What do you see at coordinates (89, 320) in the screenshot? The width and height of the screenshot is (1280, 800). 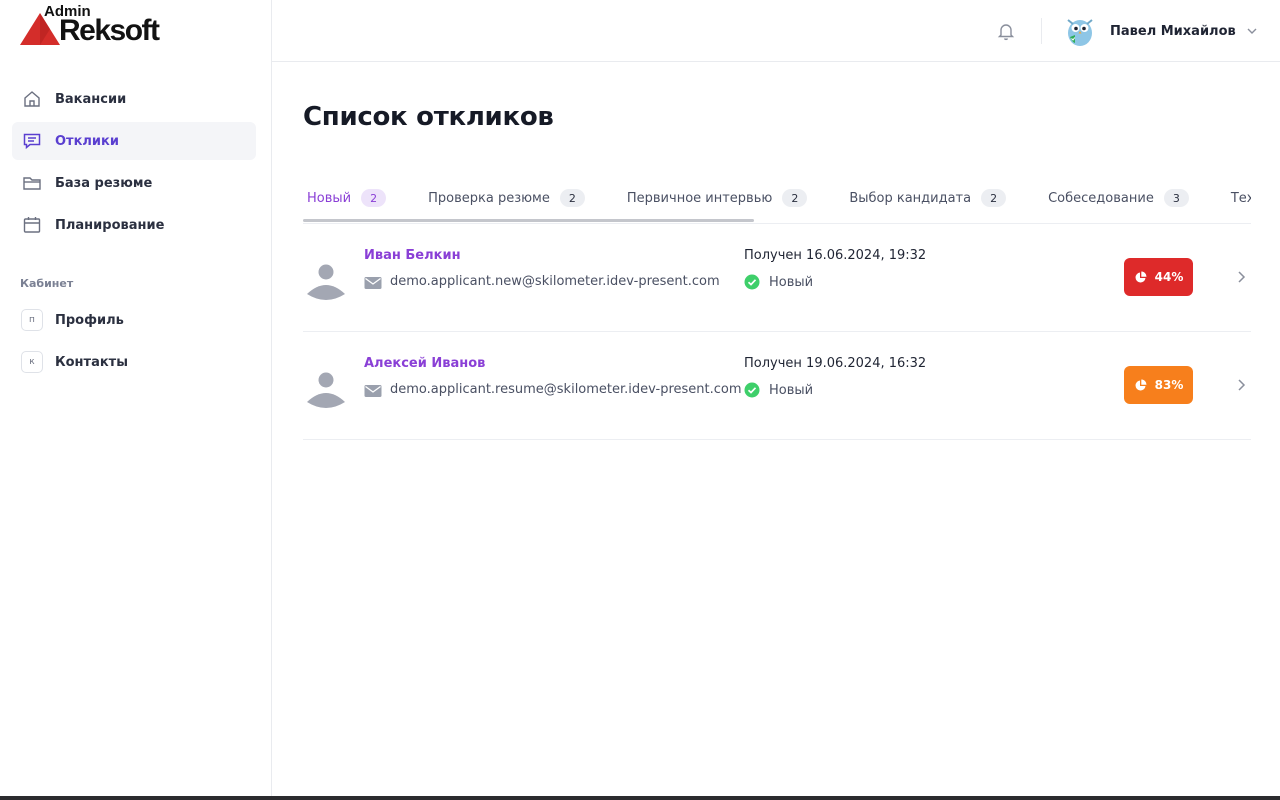 I see `sidebar-item-label: Профиль` at bounding box center [89, 320].